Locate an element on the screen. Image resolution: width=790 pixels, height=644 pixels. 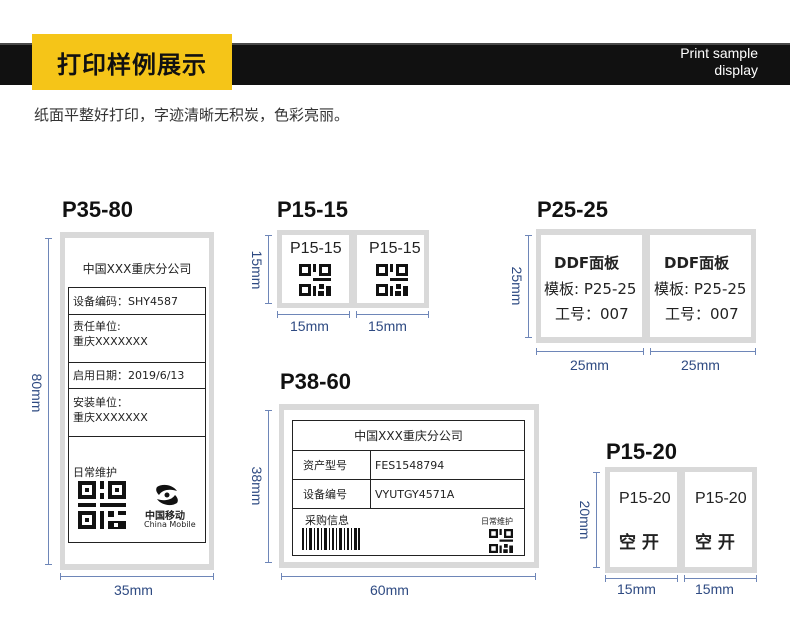
device-value: VYUTGY4571A is located at coordinates (415, 494).